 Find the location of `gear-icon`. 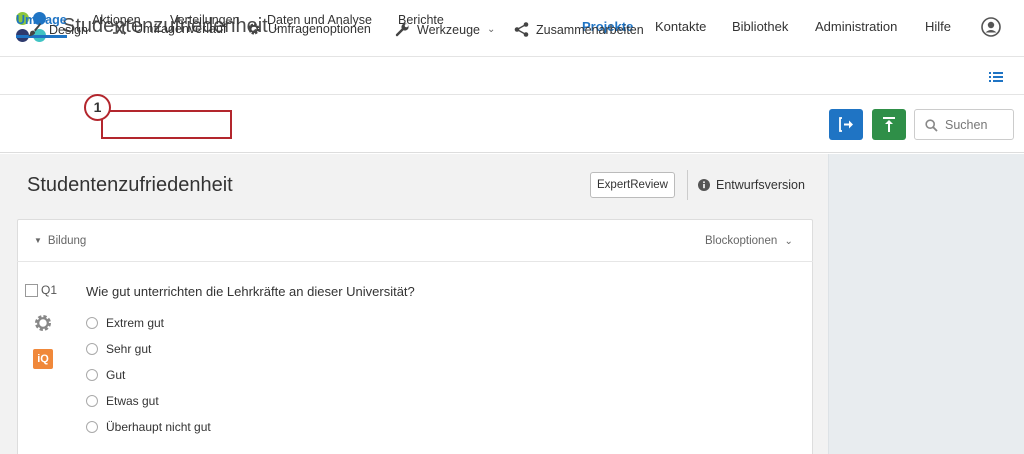

gear-icon is located at coordinates (254, 29).